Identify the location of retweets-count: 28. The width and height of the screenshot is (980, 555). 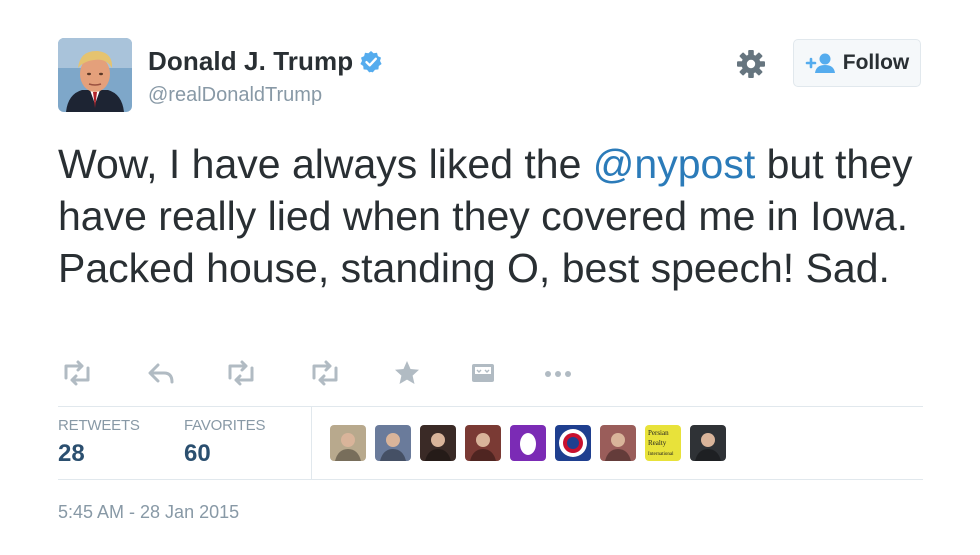
(71, 453).